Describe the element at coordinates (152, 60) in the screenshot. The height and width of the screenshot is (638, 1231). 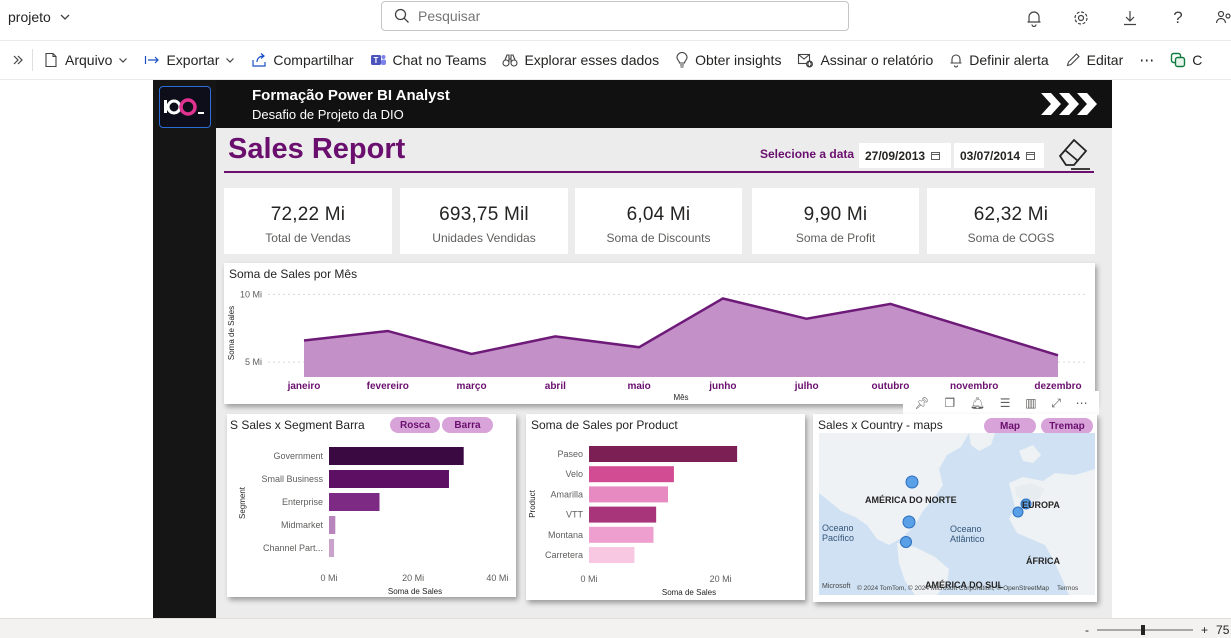
I see `export-icon` at that location.